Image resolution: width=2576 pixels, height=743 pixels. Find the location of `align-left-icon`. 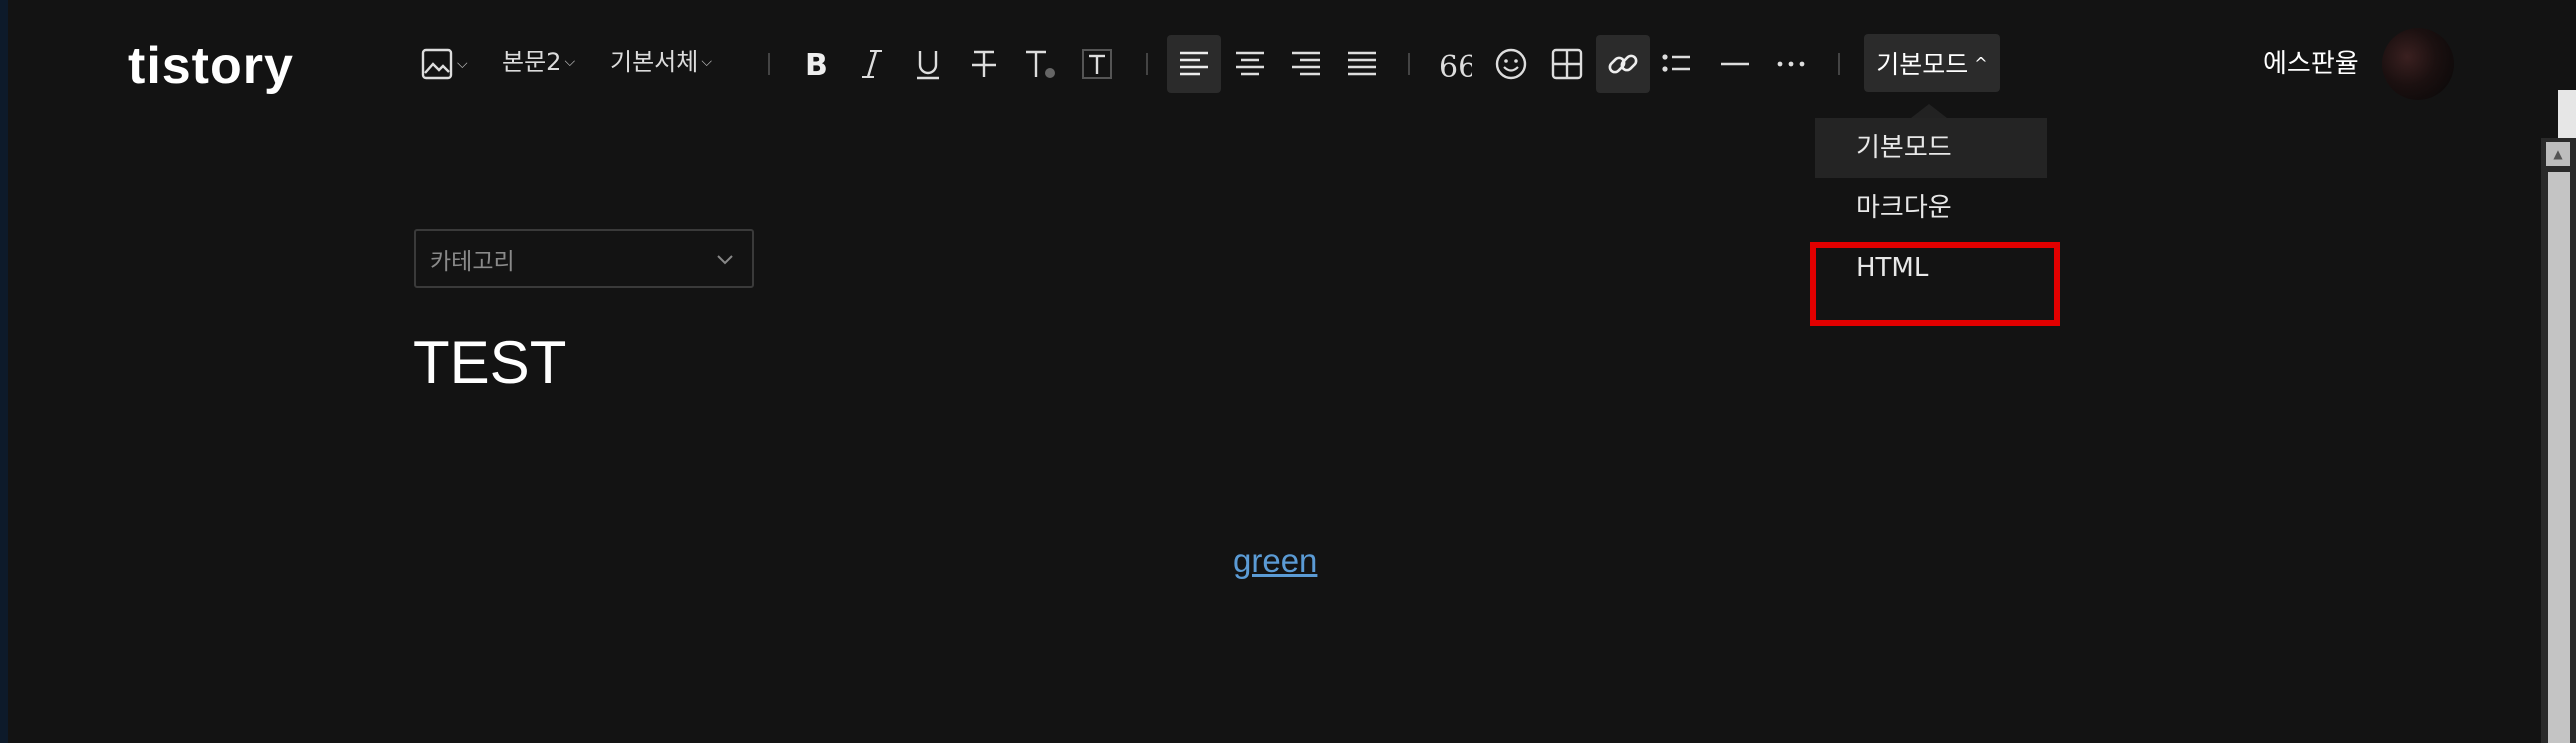

align-left-icon is located at coordinates (1194, 63).